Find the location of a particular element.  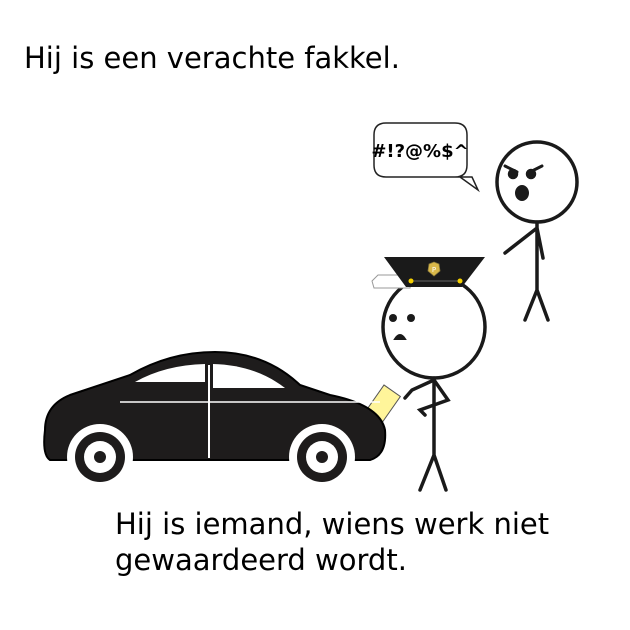

angry-stick-figure is located at coordinates (537, 231).